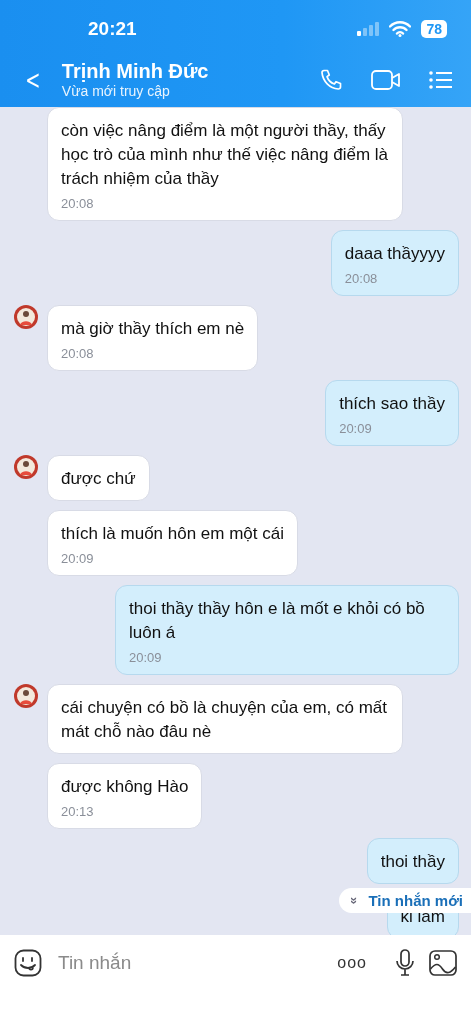 The image size is (471, 1024). Describe the element at coordinates (116, 91) in the screenshot. I see `last-seen-status: Vừa mới truy cập` at that location.